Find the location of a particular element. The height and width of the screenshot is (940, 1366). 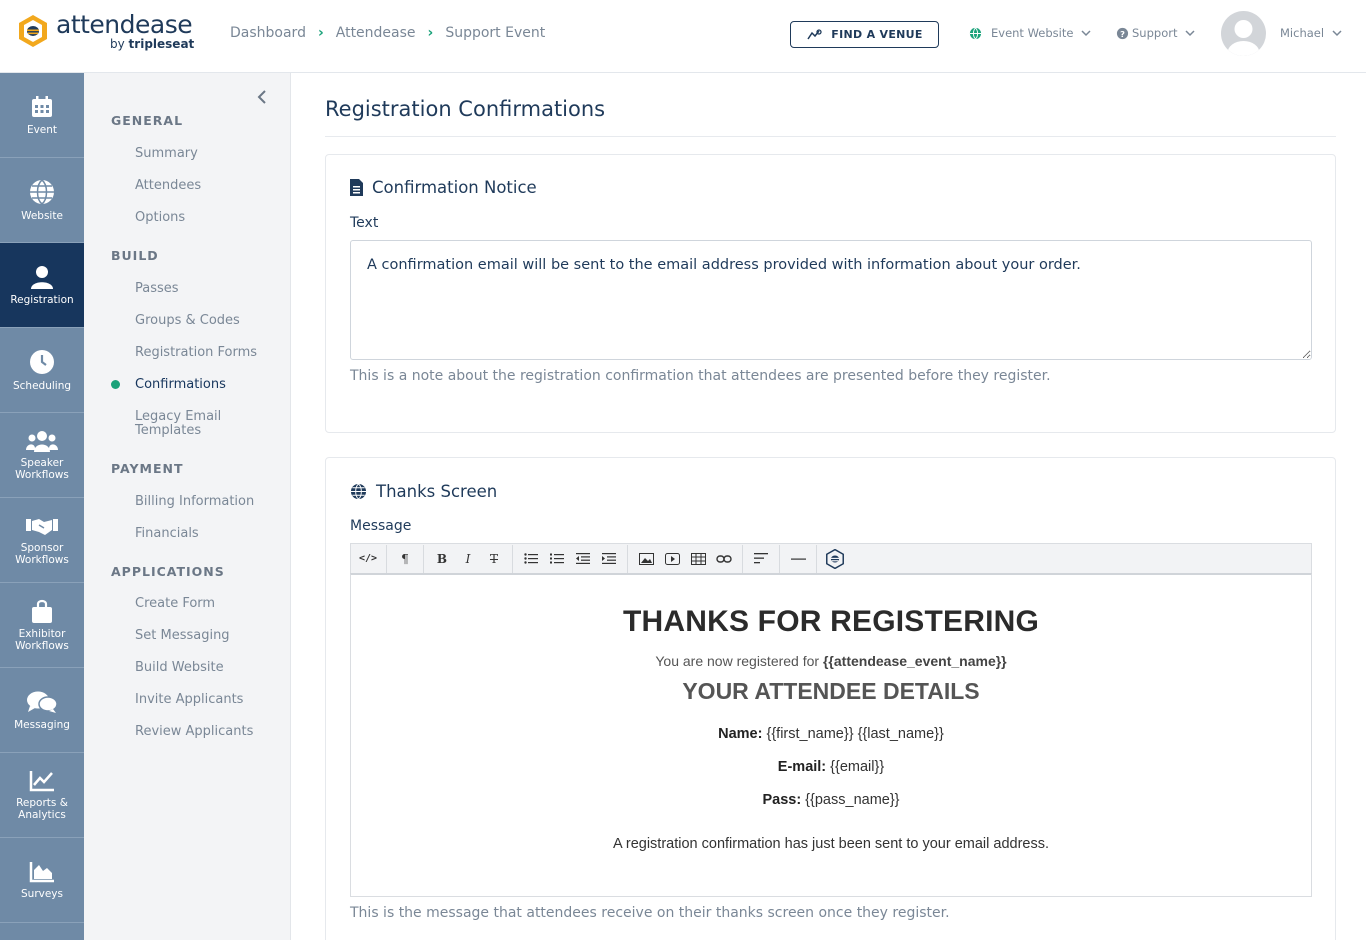

nav-sponsor-workflows: Sponsor Workflows is located at coordinates (42, 540).